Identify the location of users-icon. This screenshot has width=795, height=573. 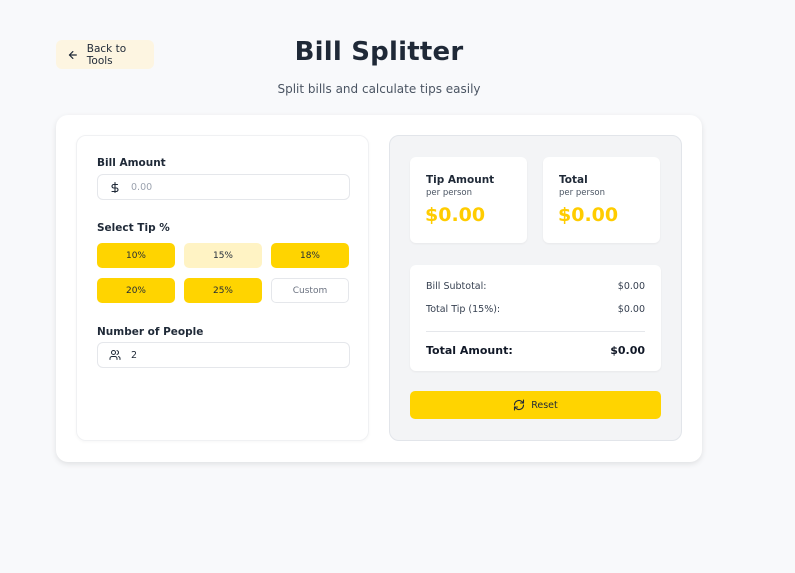
(115, 355).